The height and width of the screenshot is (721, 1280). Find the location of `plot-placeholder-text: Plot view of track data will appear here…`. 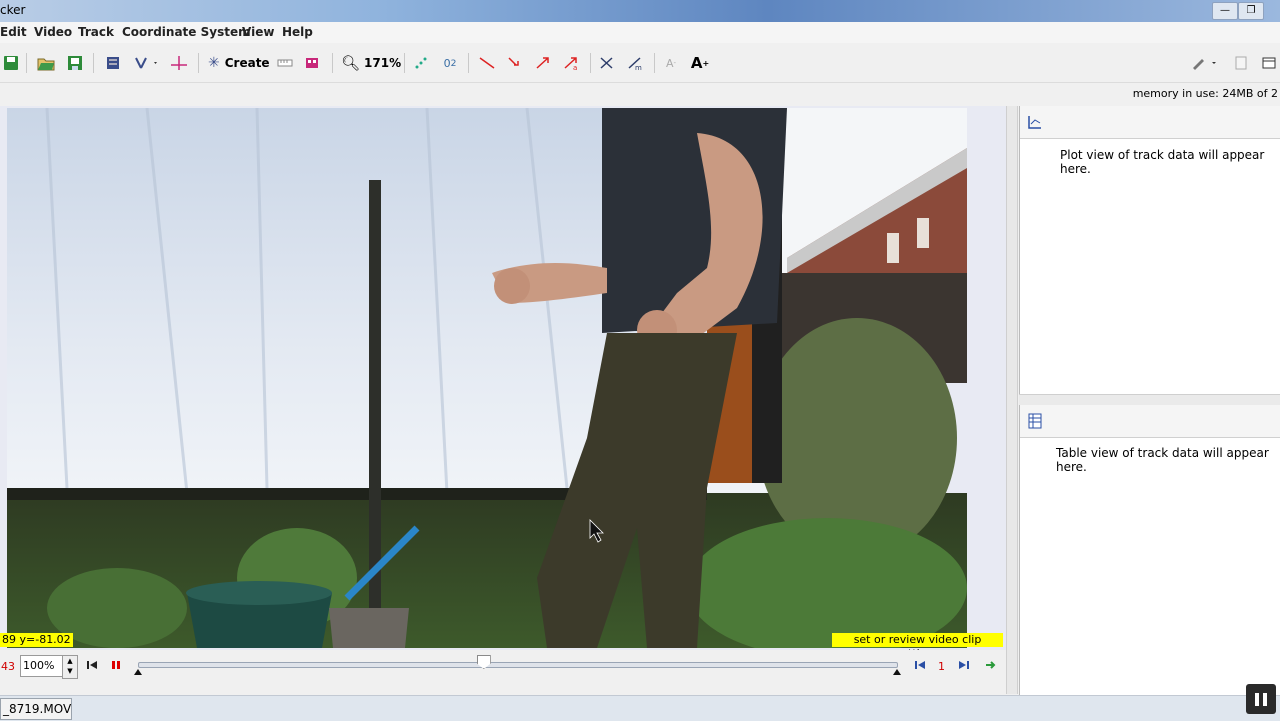

plot-placeholder-text: Plot view of track data will appear here… is located at coordinates (1162, 162).